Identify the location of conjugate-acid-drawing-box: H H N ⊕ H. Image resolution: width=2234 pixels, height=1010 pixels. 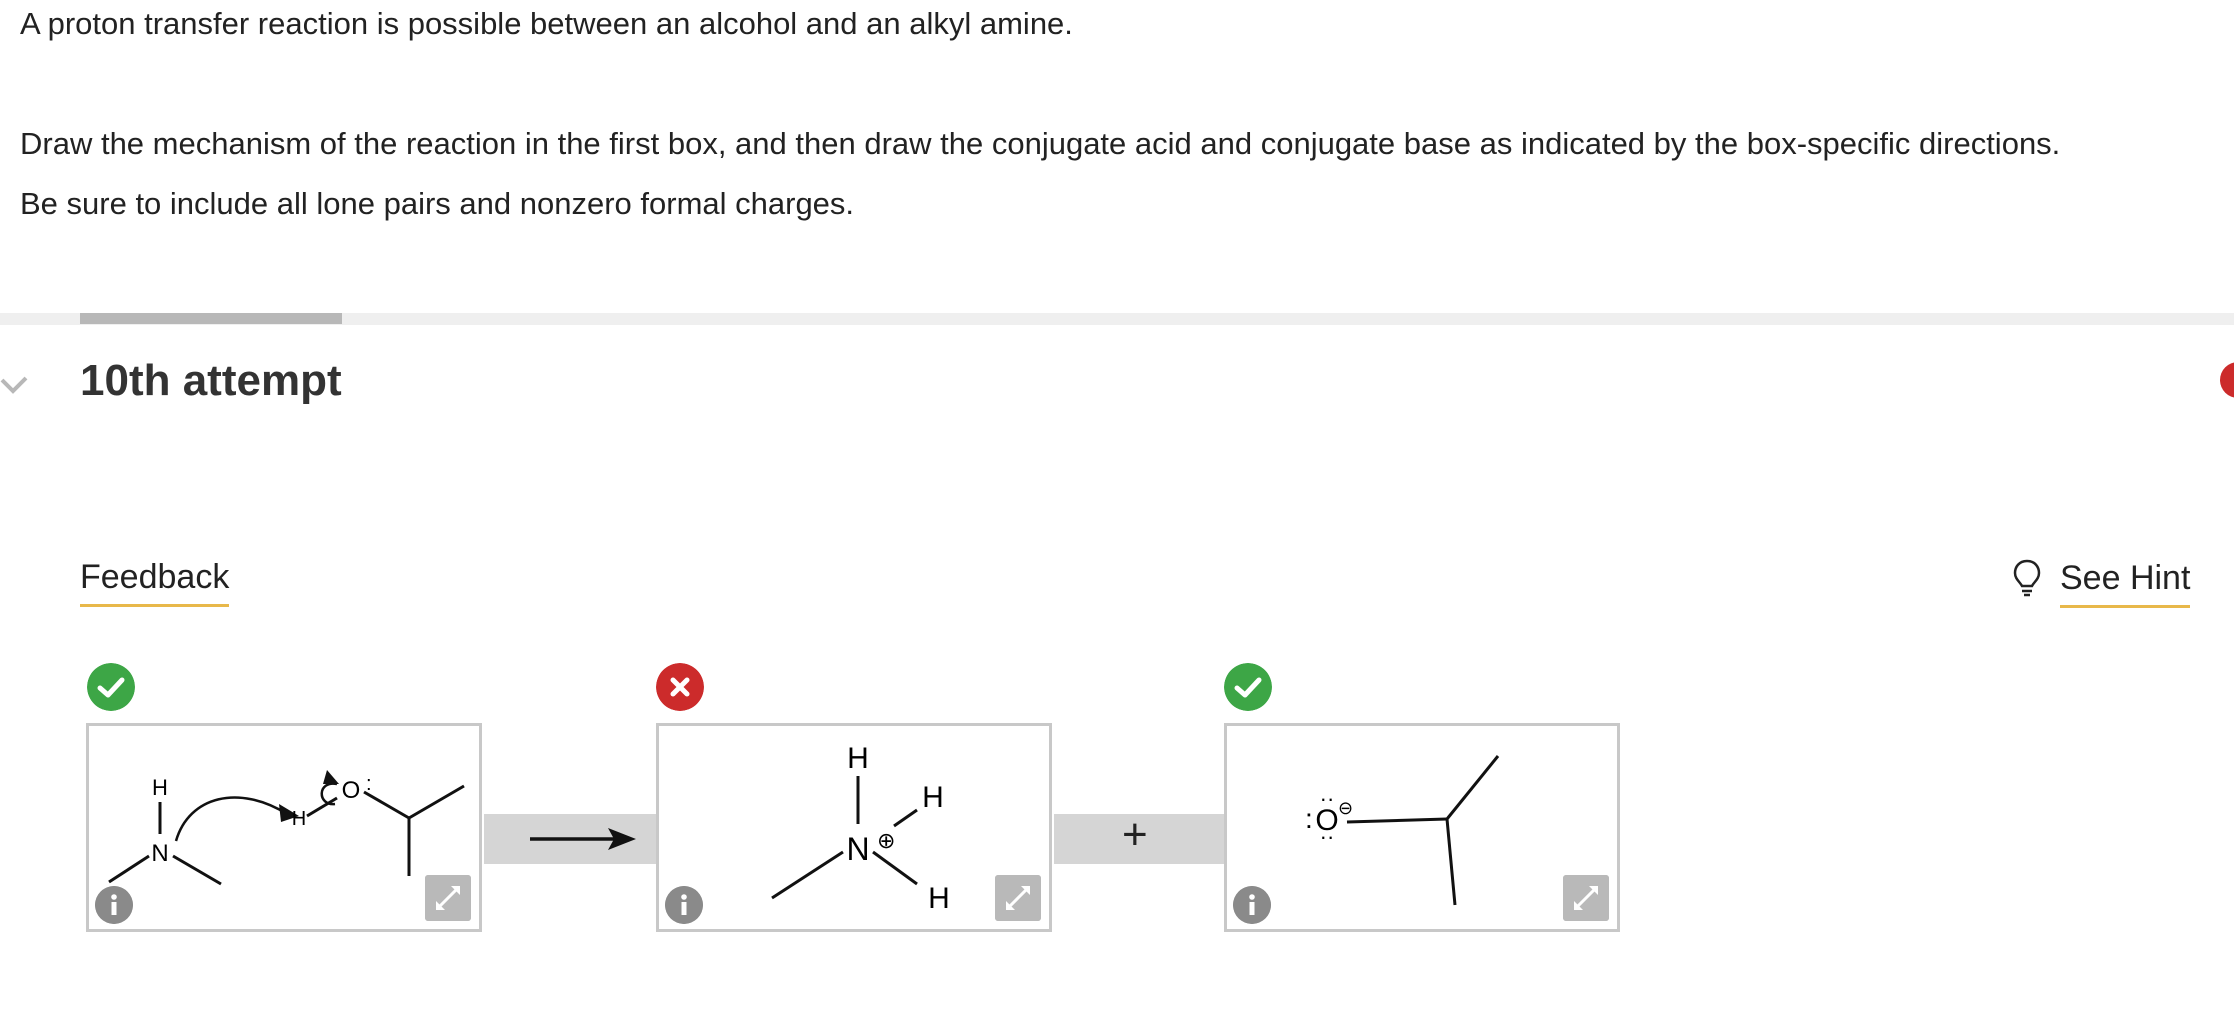
(854, 827).